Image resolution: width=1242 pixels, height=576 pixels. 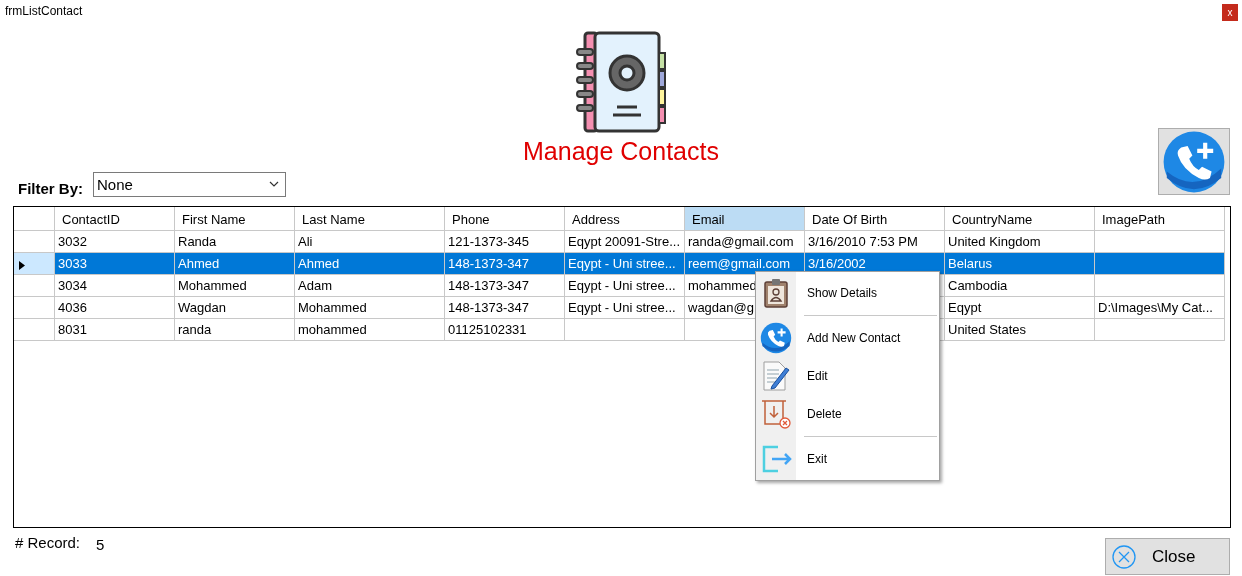 What do you see at coordinates (115, 286) in the screenshot?
I see `table-cell: 3034` at bounding box center [115, 286].